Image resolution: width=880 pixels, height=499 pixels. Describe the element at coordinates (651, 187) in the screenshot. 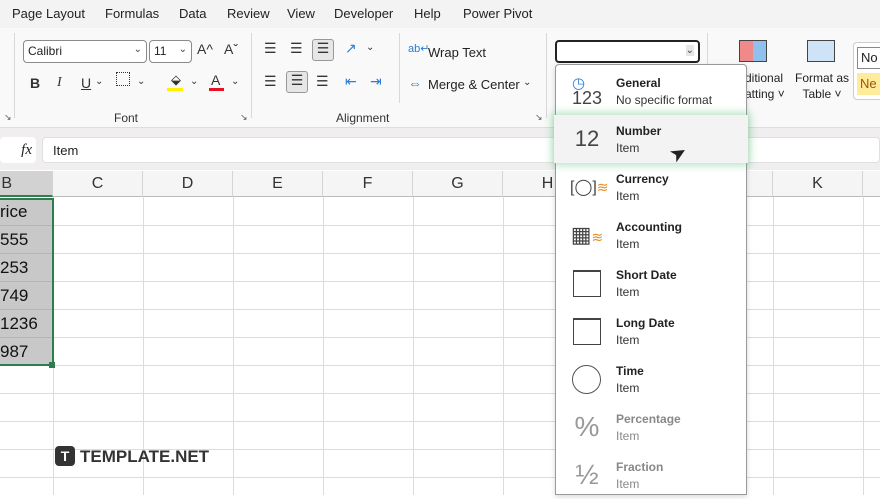

I see `format-currency: [◯]≋ Currency Item` at that location.